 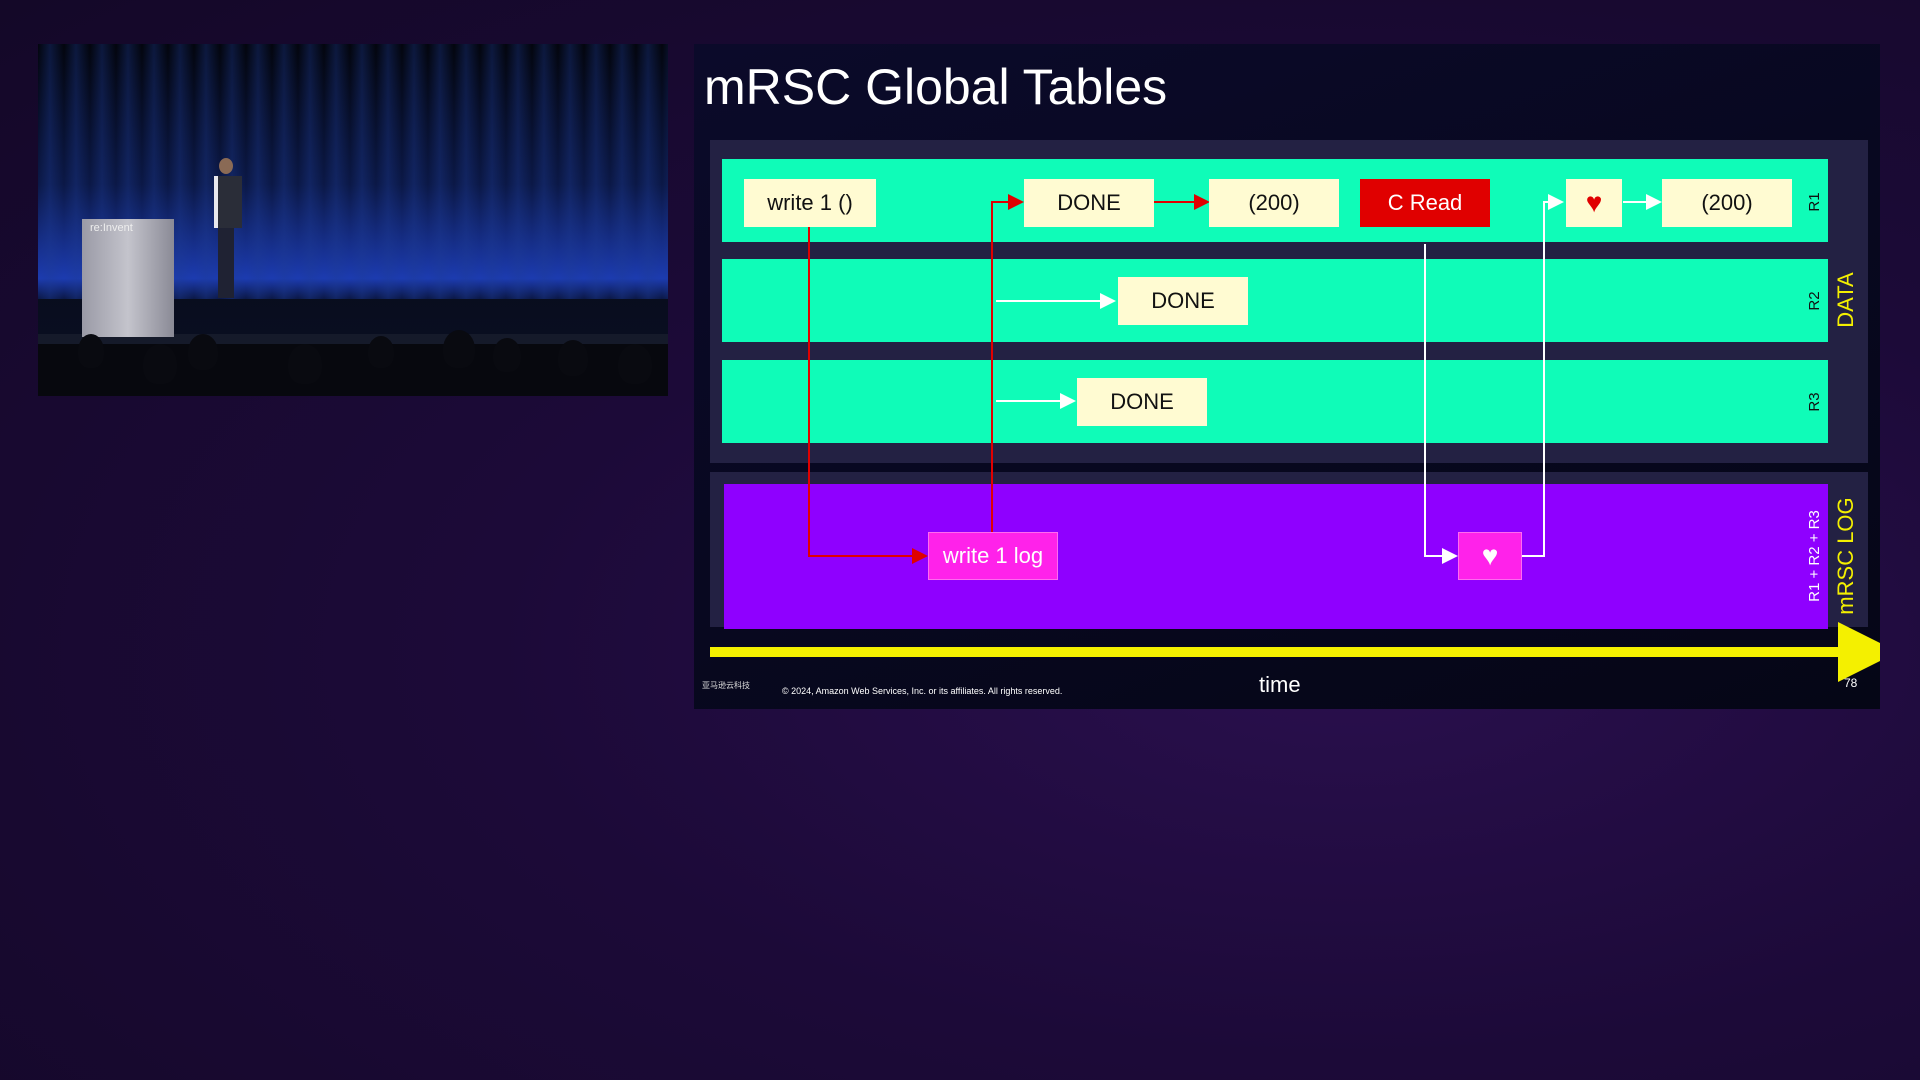 What do you see at coordinates (1543, 375) in the screenshot?
I see `arrow-log-heart-to-r1` at bounding box center [1543, 375].